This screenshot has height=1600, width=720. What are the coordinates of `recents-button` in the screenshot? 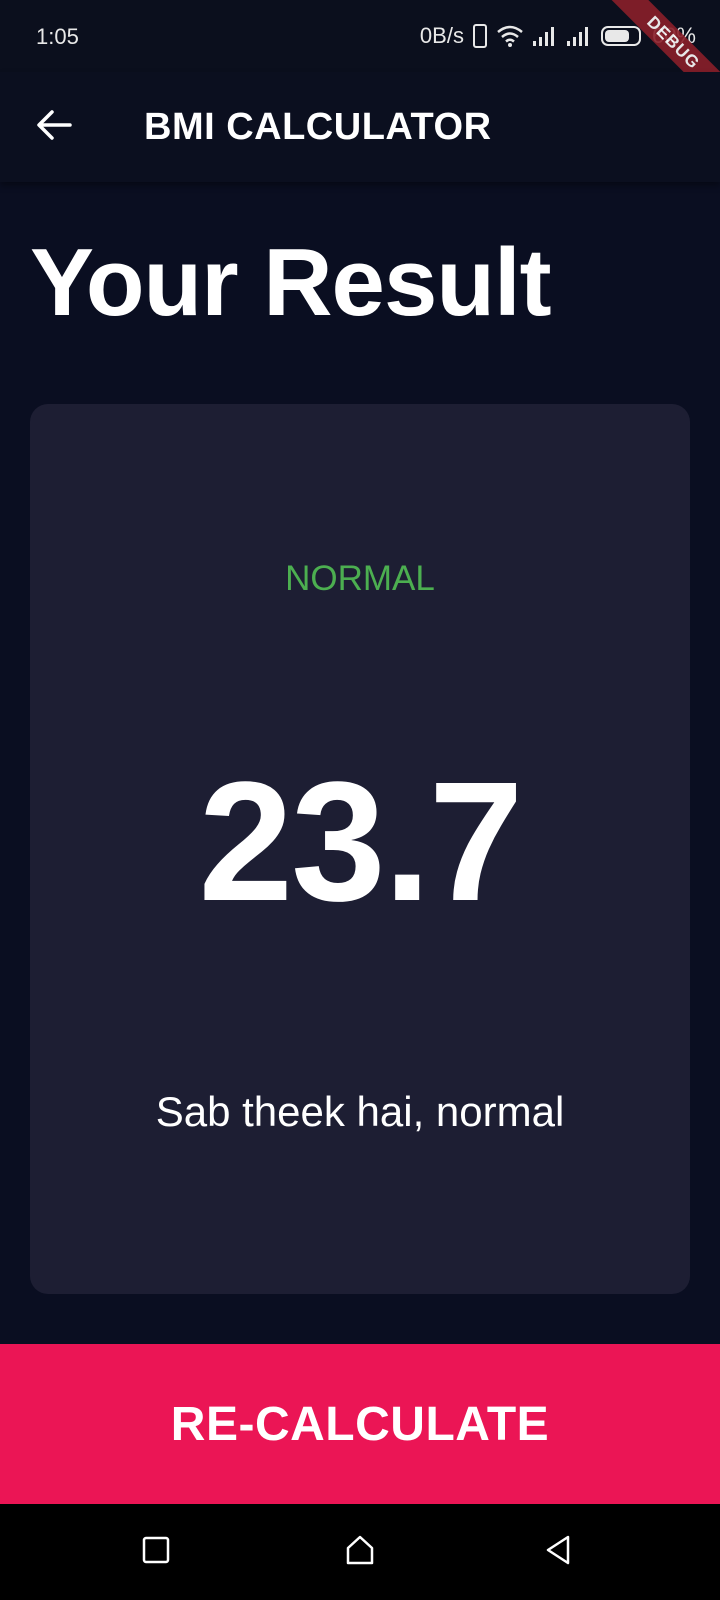 It's located at (156, 1552).